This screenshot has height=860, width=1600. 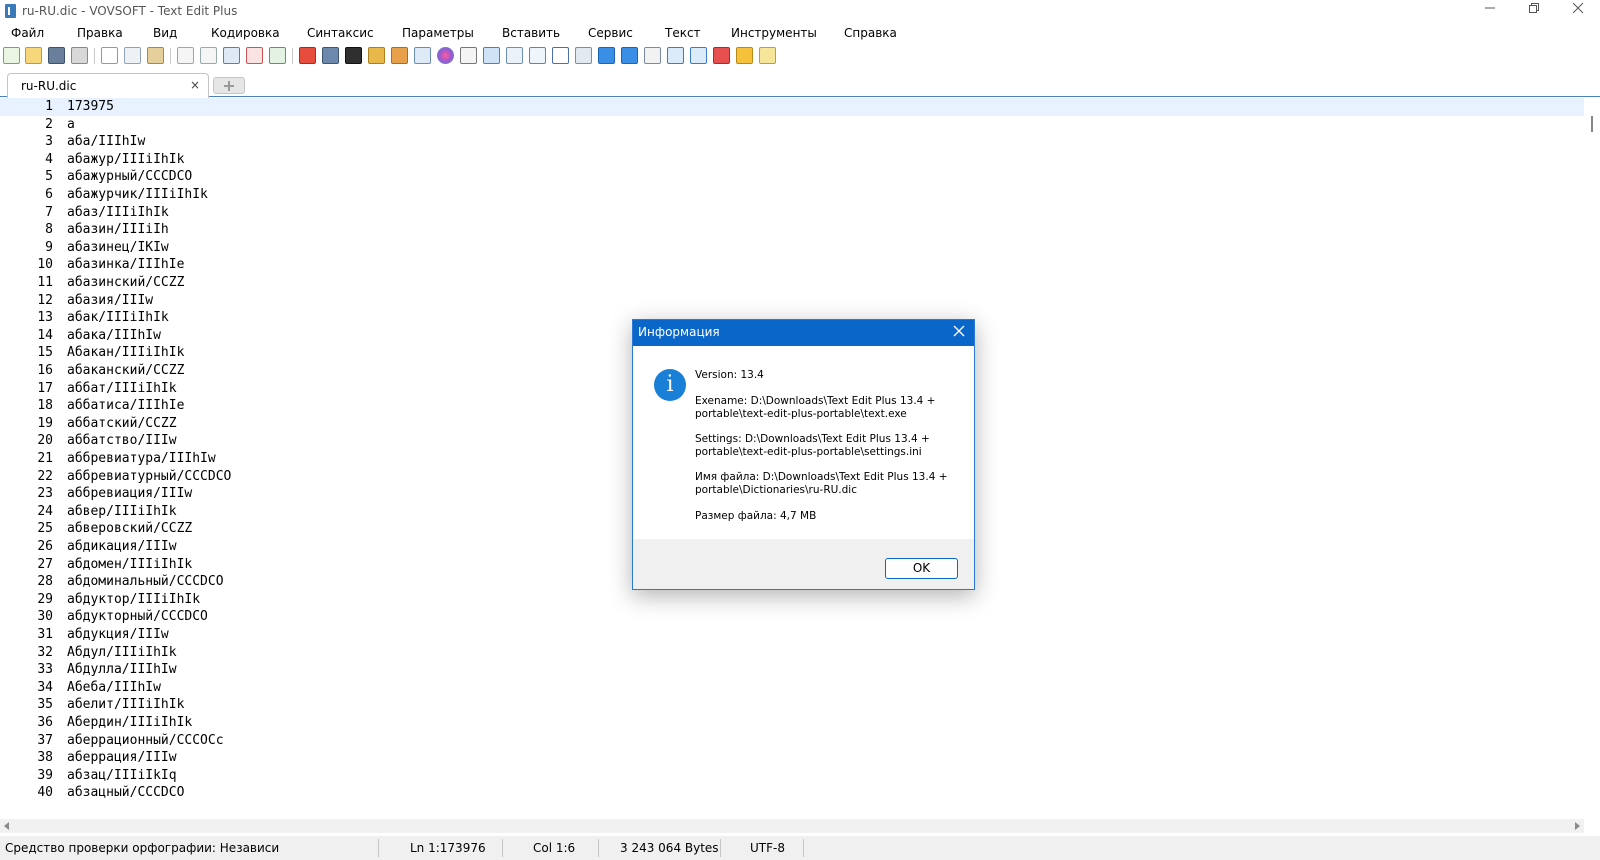 What do you see at coordinates (137, 195) in the screenshot?
I see `line-text: абажурчик/IIIiIhIk` at bounding box center [137, 195].